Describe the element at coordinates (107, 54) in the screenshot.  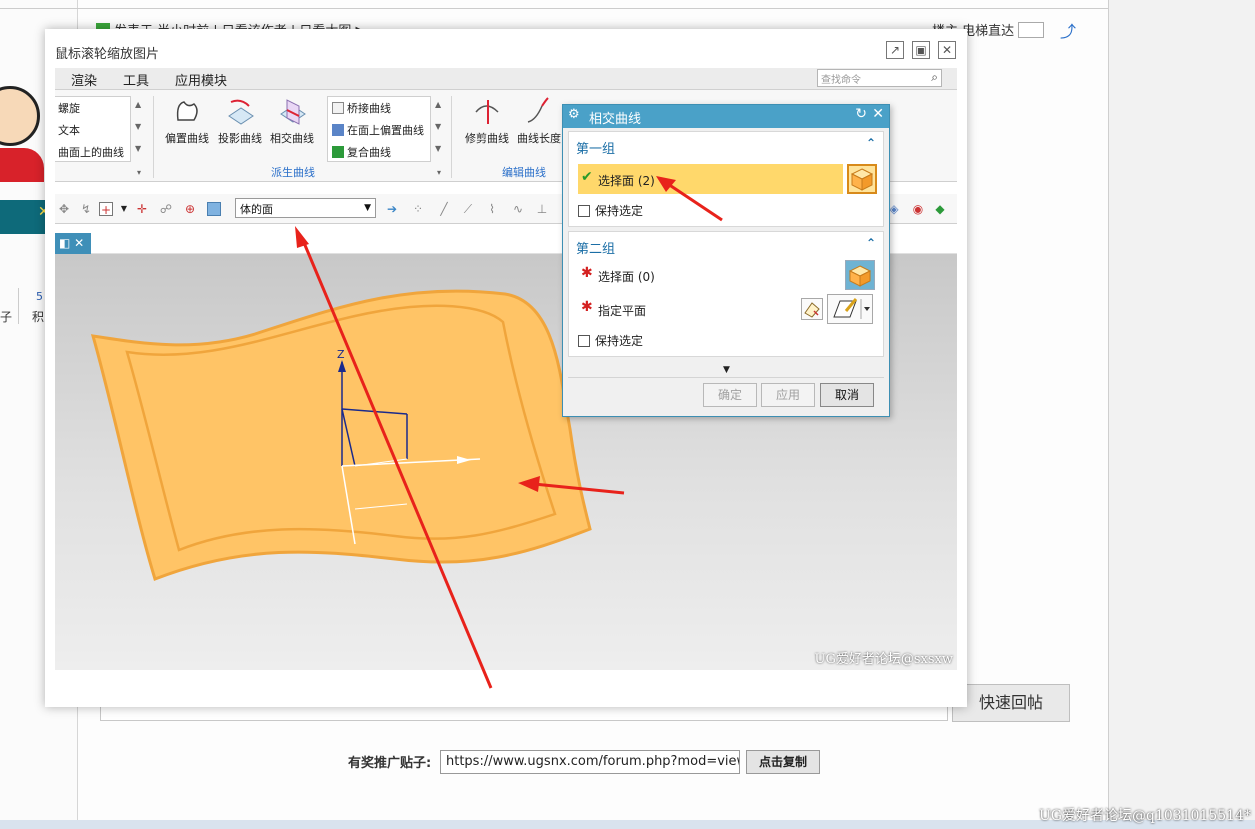
I see `lightbox-title: 鼠标滚轮缩放图片` at that location.